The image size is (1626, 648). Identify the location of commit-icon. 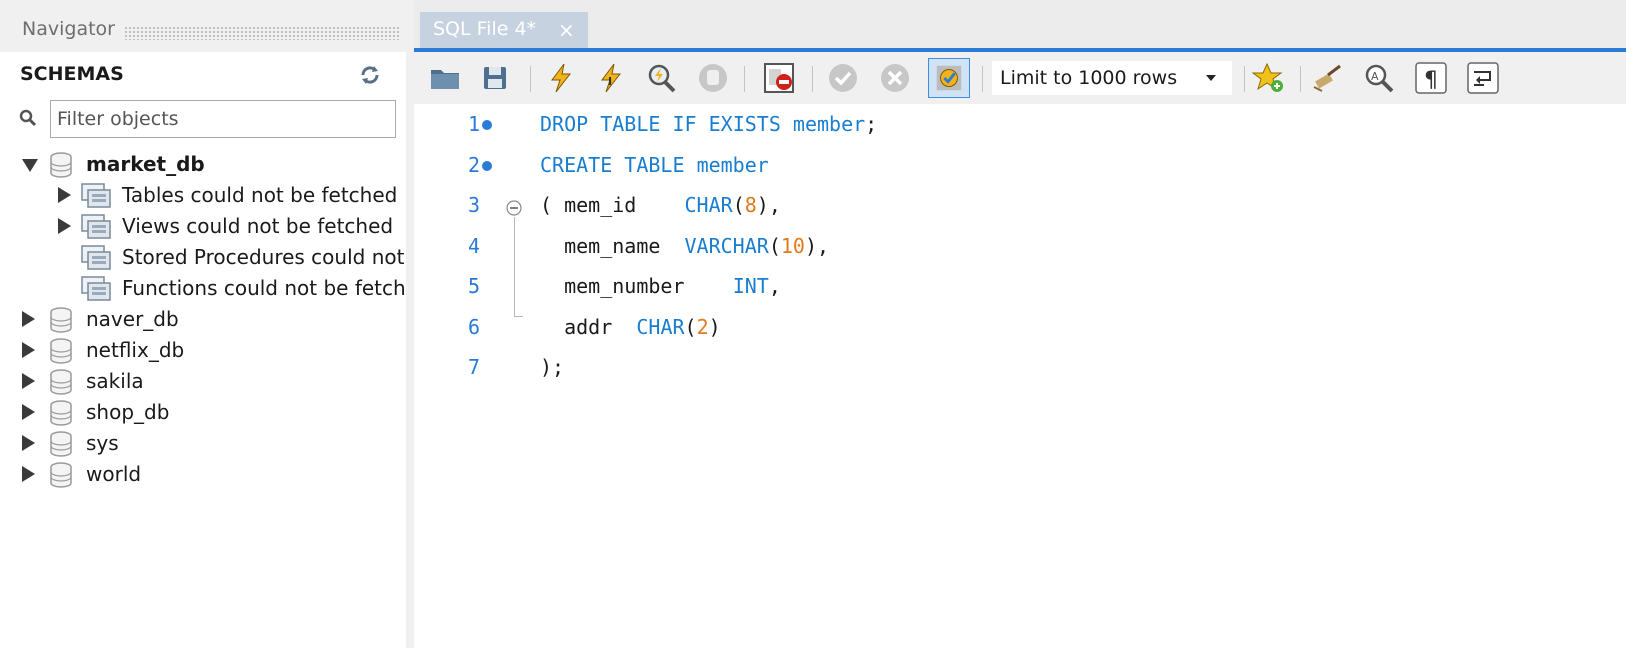
(843, 78).